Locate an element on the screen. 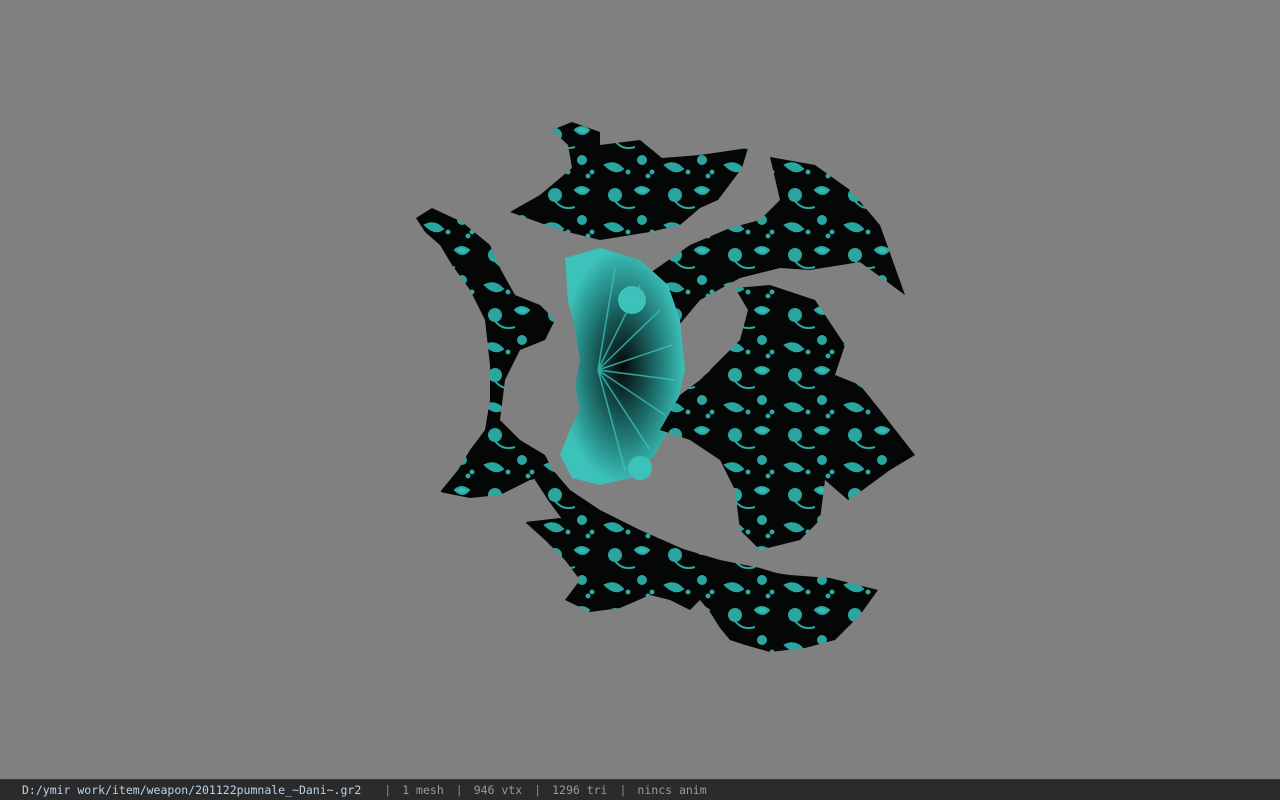 This screenshot has width=1280, height=800. animation-status: nincs anim is located at coordinates (672, 790).